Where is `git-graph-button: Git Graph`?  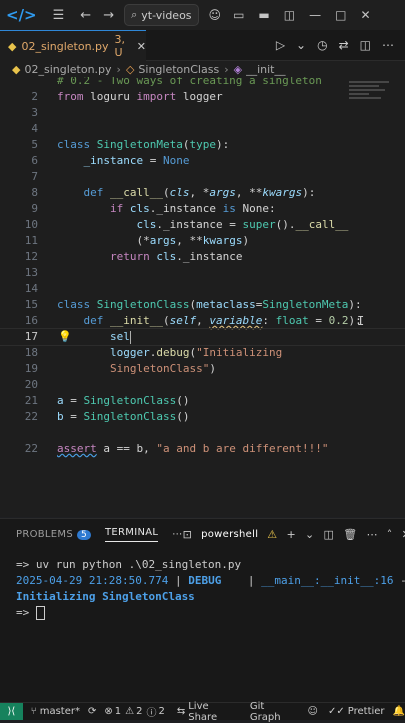 git-graph-button: Git Graph is located at coordinates (273, 712).